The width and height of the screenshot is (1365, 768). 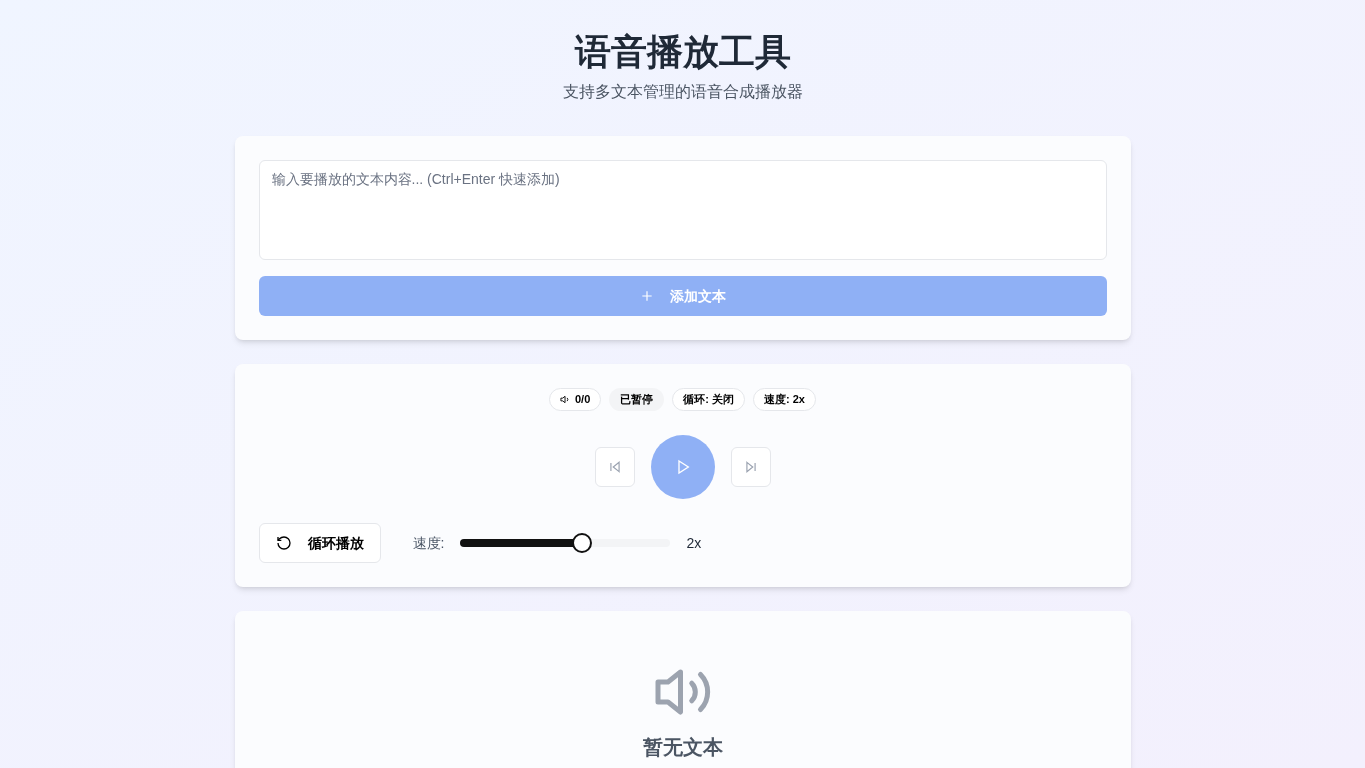 What do you see at coordinates (637, 399) in the screenshot?
I see `status-badge: 已暂停` at bounding box center [637, 399].